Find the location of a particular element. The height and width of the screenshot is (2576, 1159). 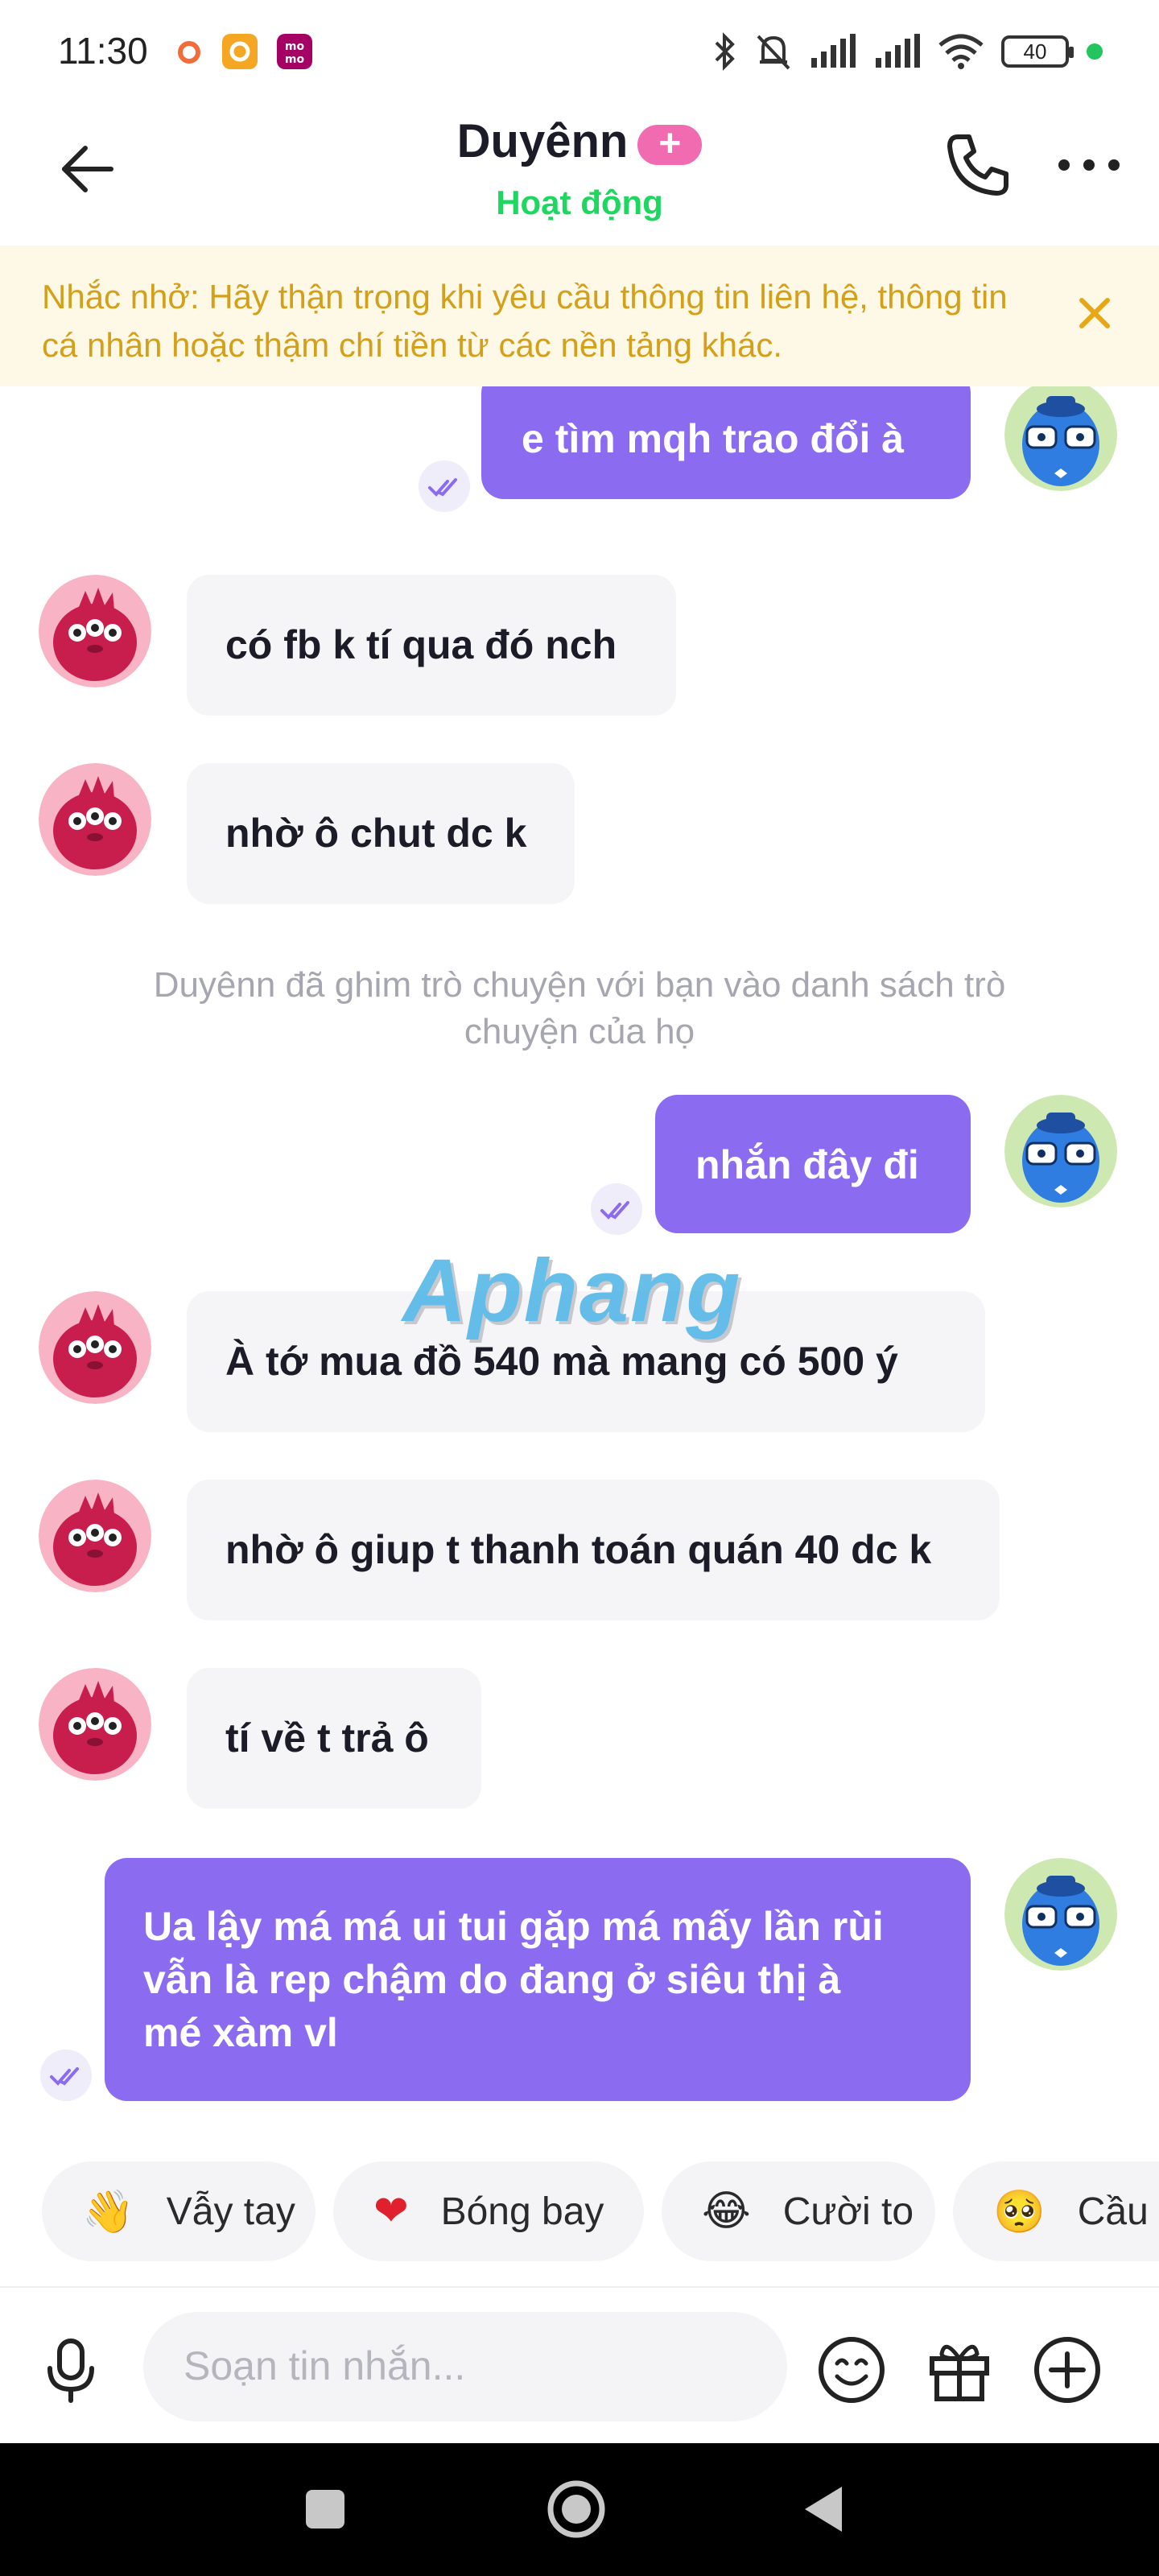

microphone-icon is located at coordinates (70, 2370).